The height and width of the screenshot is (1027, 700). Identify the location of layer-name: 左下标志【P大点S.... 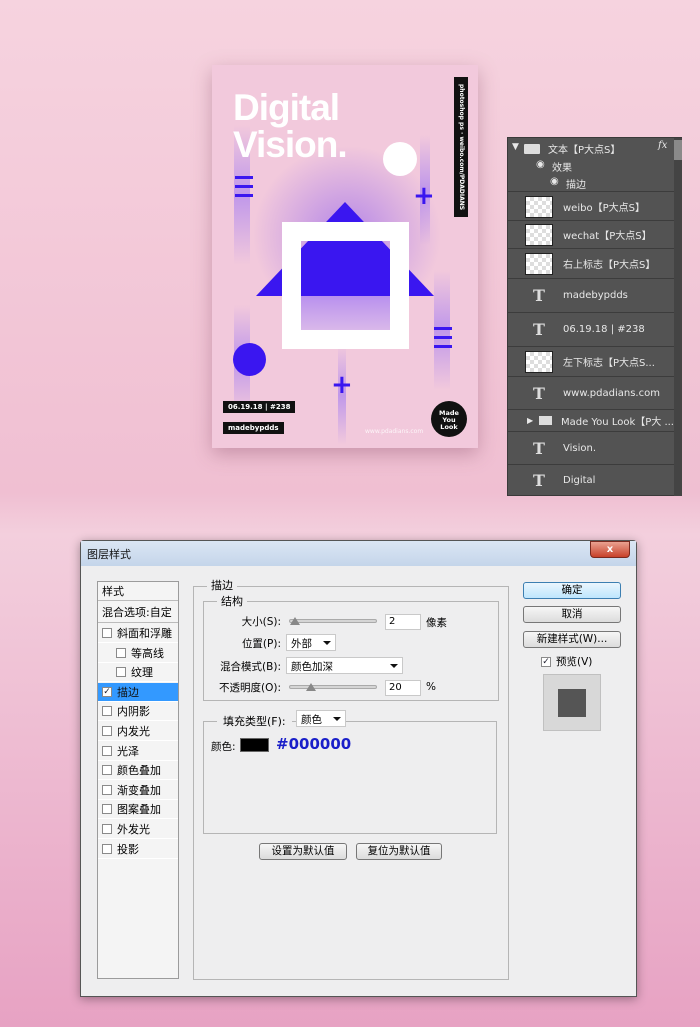
(609, 363).